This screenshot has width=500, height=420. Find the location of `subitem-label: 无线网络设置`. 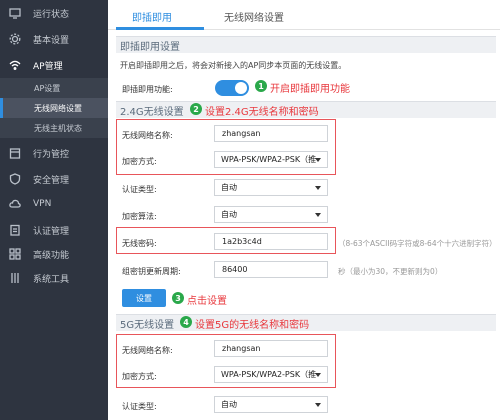

subitem-label: 无线网络设置 is located at coordinates (58, 108).